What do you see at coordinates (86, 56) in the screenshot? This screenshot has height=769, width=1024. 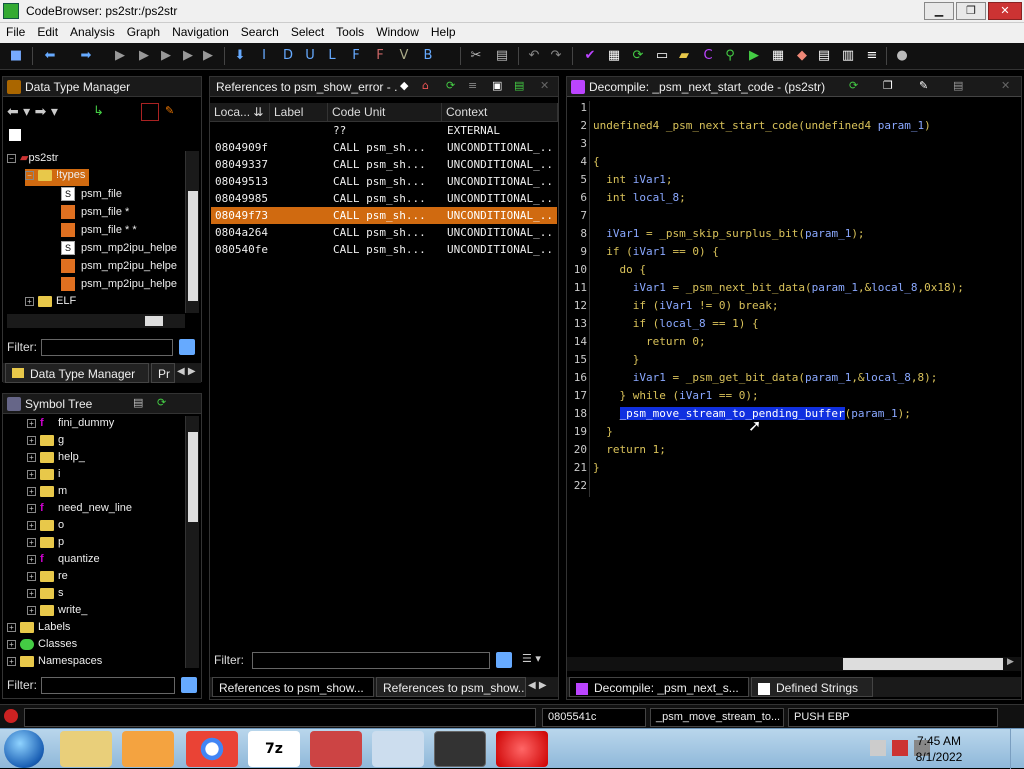 I see `forward-icon: ➡` at bounding box center [86, 56].